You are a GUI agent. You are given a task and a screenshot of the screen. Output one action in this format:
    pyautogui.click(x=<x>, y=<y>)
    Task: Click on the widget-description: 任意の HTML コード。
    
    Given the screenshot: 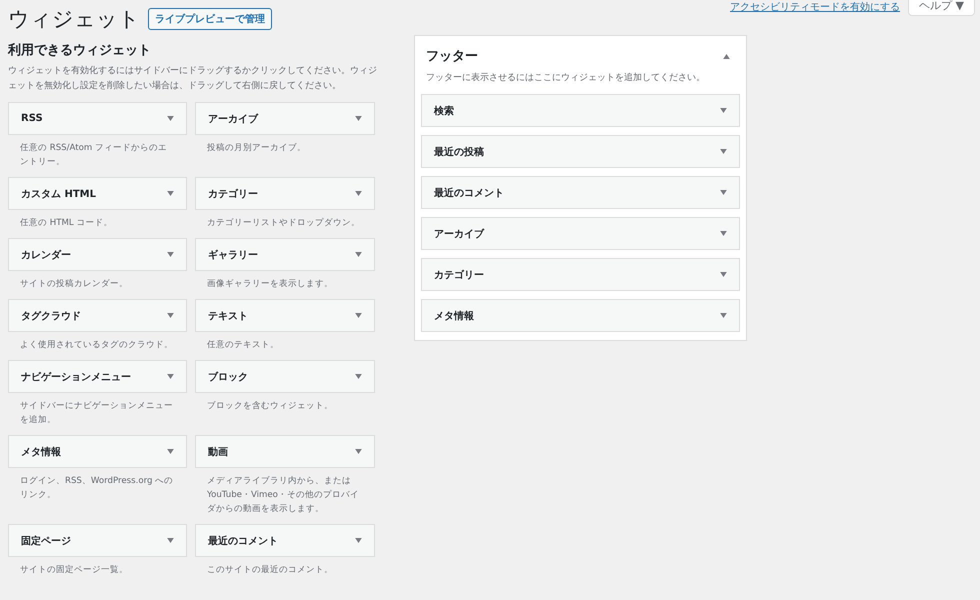 What is the action you would take?
    pyautogui.click(x=66, y=223)
    